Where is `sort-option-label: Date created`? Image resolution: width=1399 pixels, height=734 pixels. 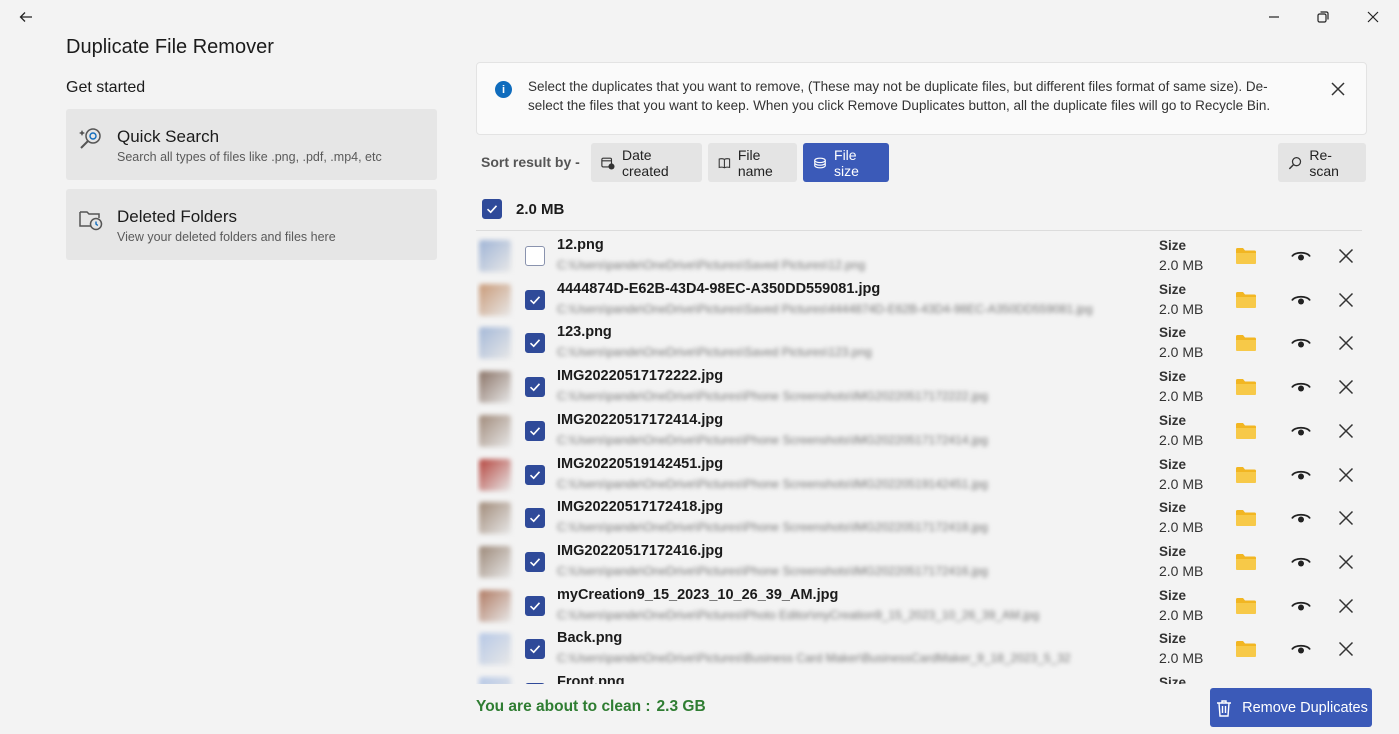
sort-option-label: Date created is located at coordinates (645, 162).